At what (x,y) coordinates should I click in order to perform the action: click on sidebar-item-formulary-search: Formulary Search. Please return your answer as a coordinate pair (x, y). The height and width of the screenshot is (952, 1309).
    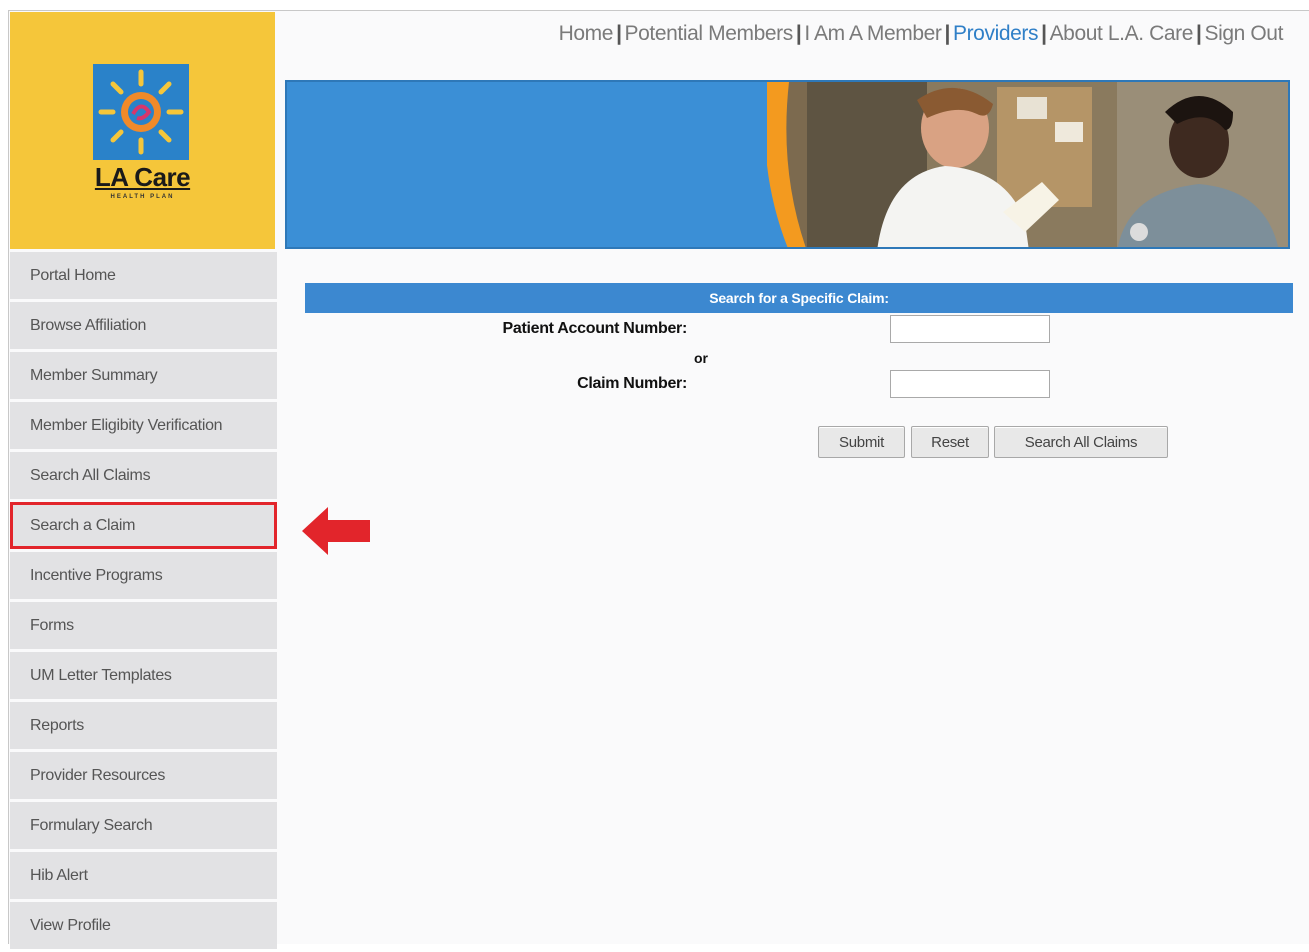
    Looking at the image, I should click on (143, 825).